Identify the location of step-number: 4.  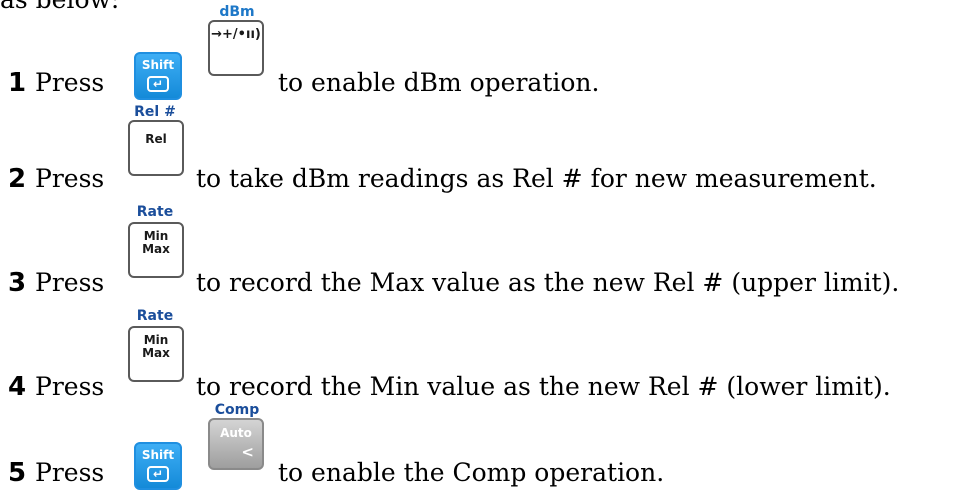
(17, 387).